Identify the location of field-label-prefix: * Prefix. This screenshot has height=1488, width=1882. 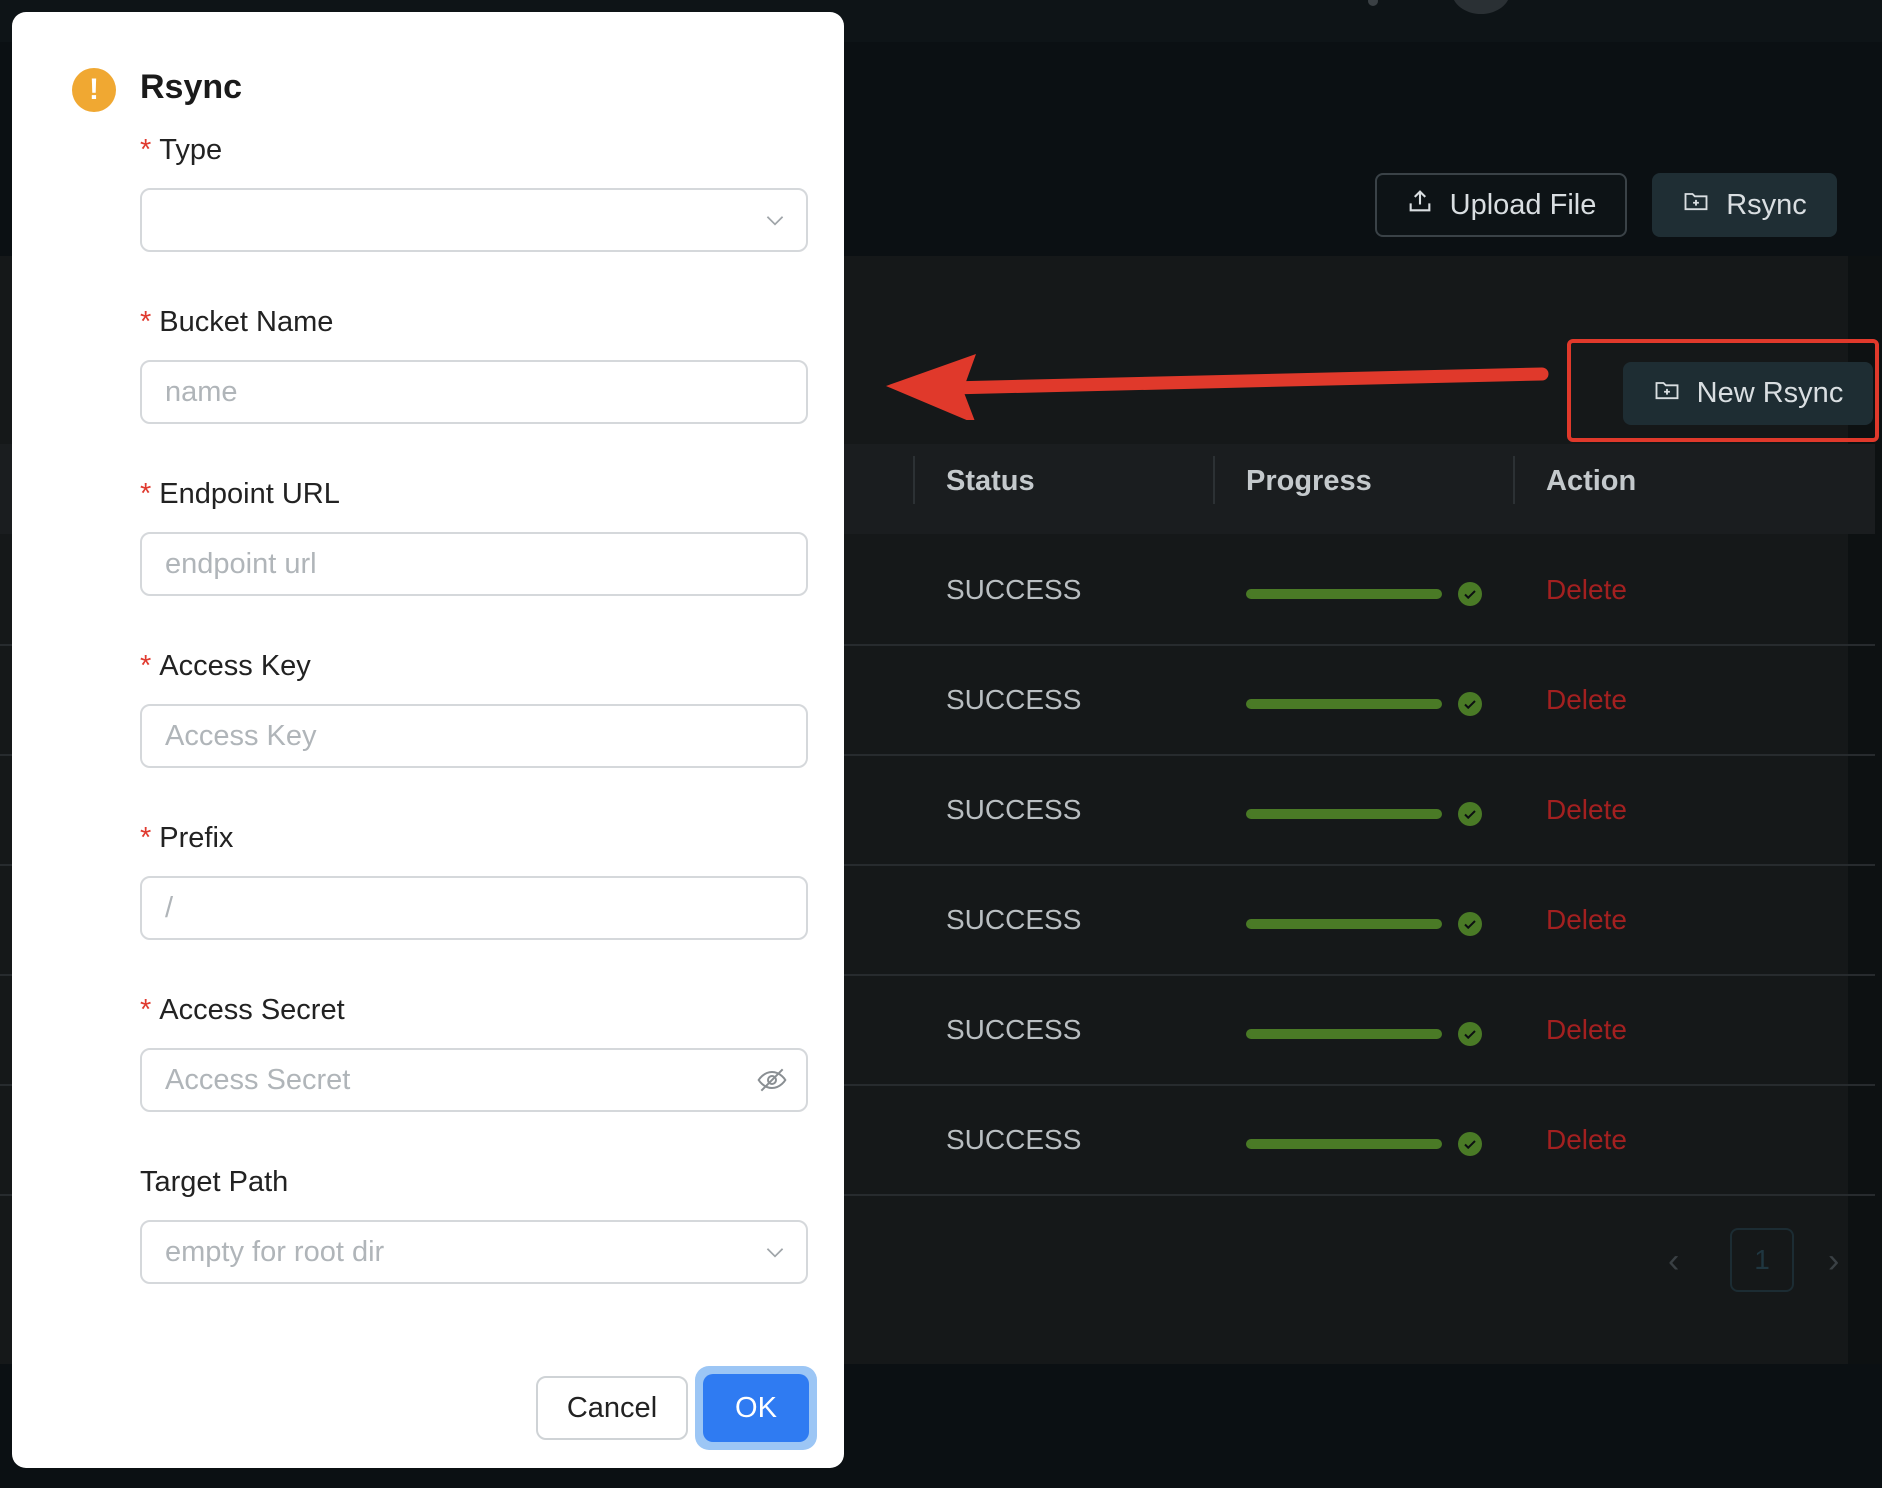
(187, 838).